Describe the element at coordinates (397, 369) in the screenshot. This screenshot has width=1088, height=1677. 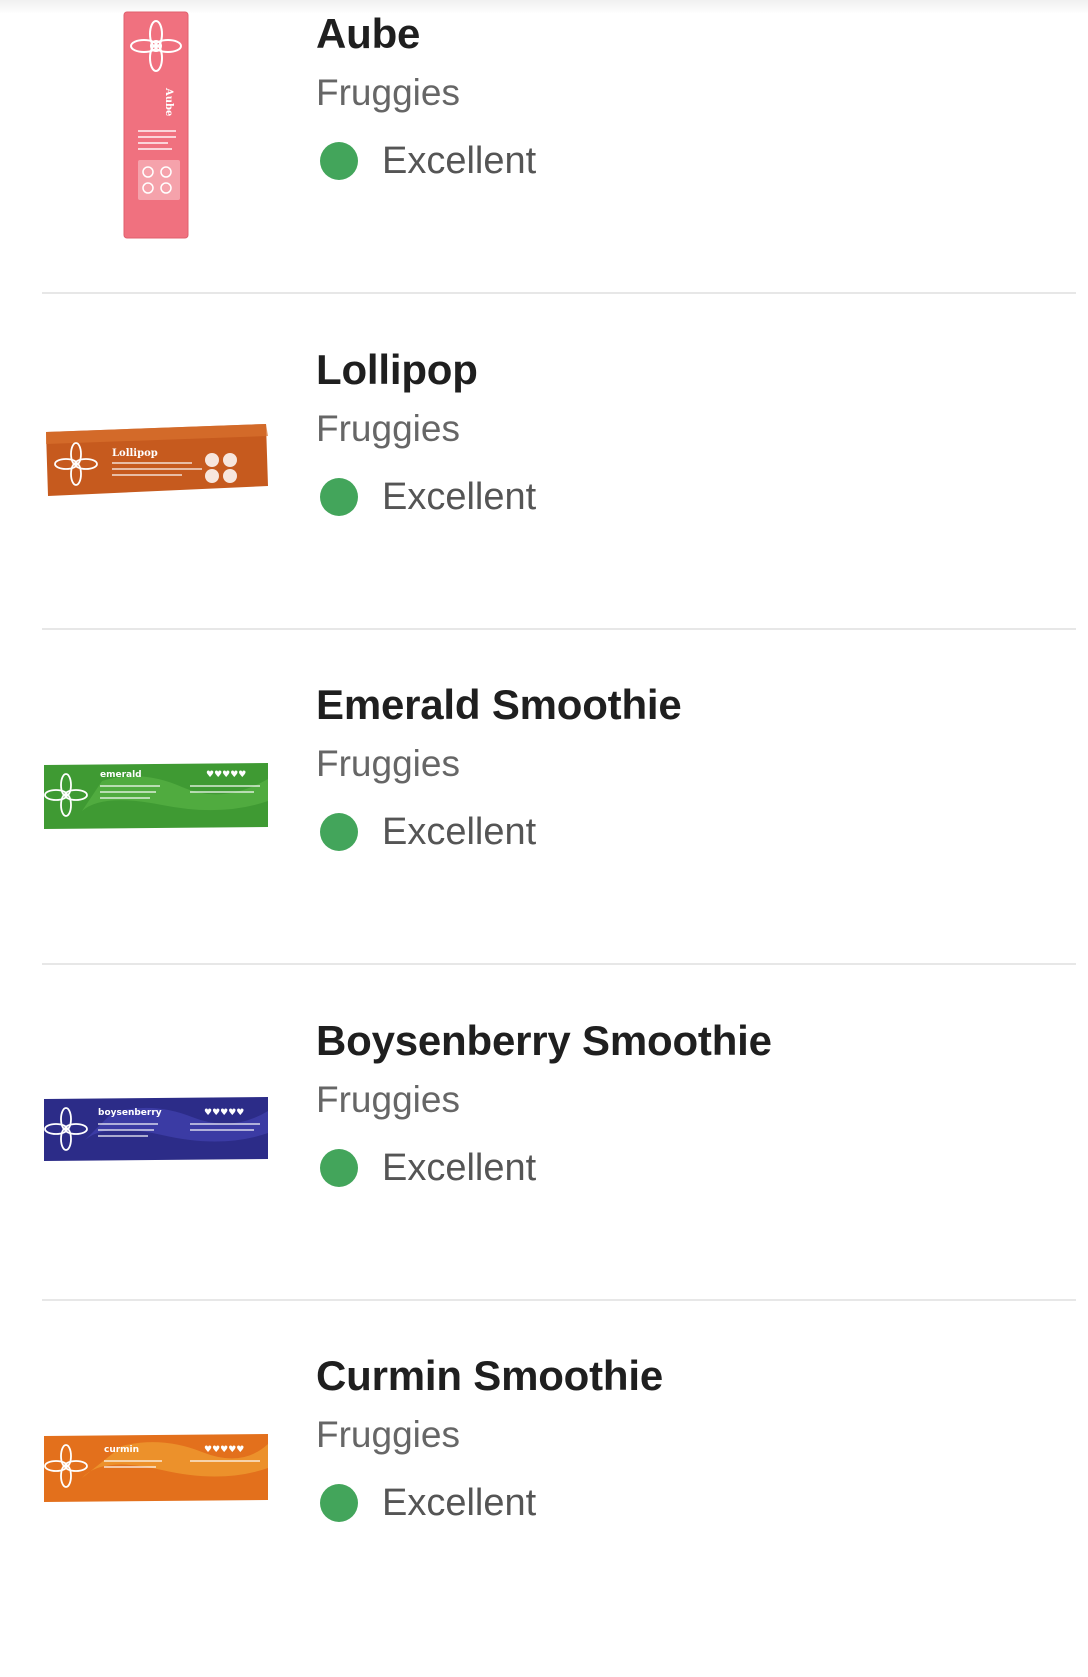
I see `product-name: Lollipop` at that location.